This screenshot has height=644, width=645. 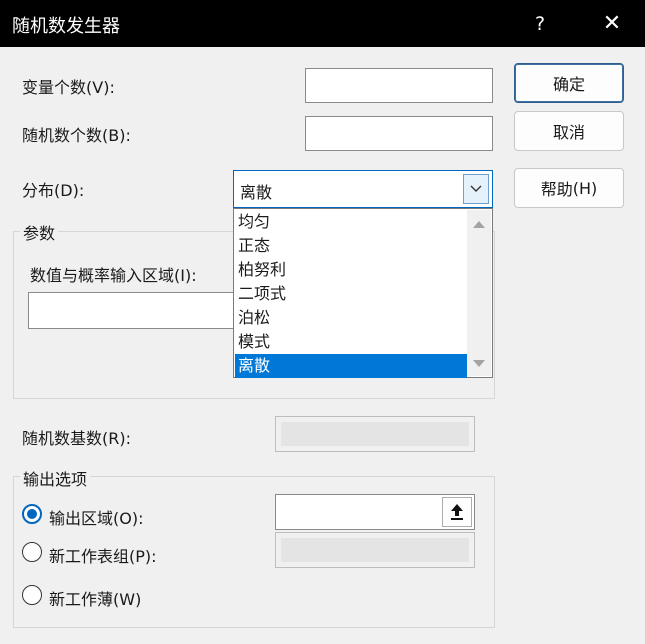 I want to click on distribution-selected-value: 离散, so click(x=256, y=192).